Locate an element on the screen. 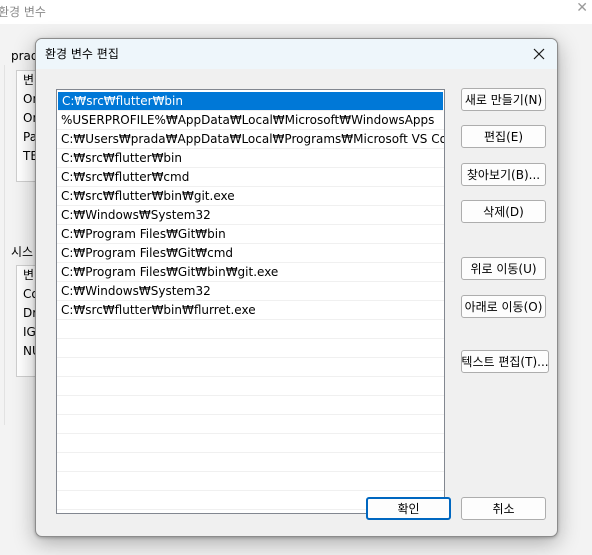  new-button: 새로 만들기(N) is located at coordinates (503, 99).